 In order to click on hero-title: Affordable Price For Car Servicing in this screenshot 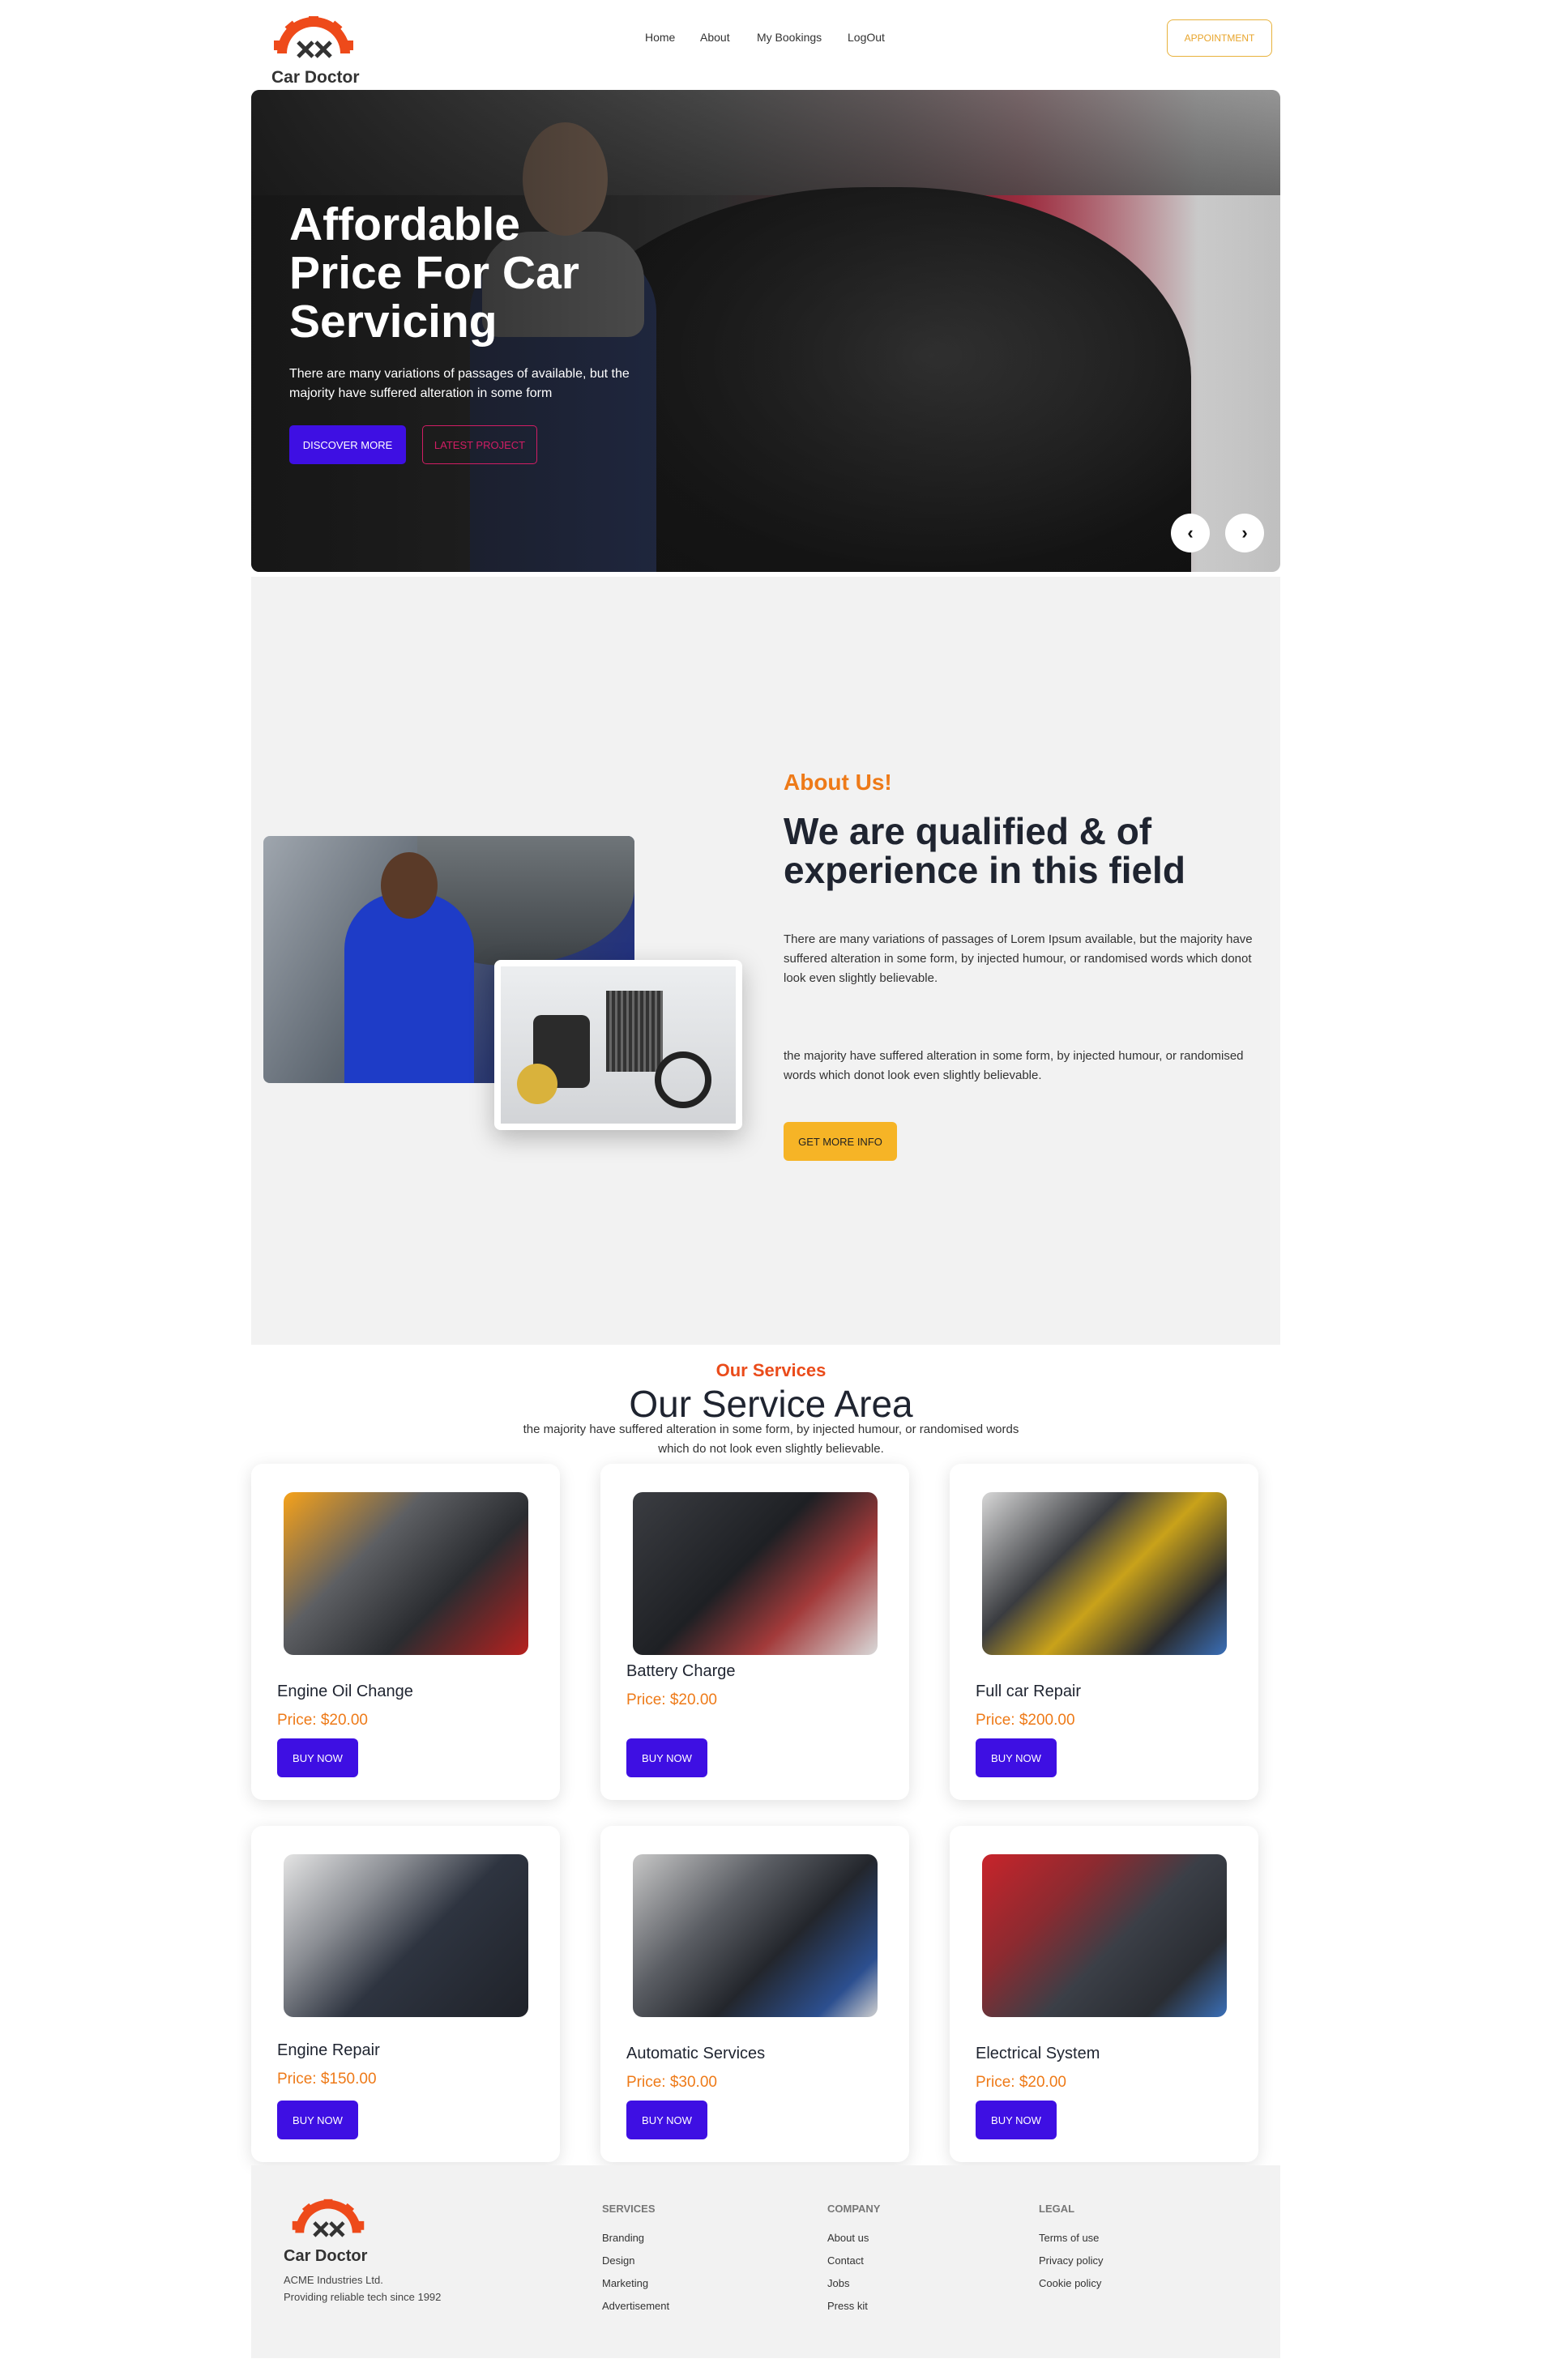, I will do `click(434, 273)`.